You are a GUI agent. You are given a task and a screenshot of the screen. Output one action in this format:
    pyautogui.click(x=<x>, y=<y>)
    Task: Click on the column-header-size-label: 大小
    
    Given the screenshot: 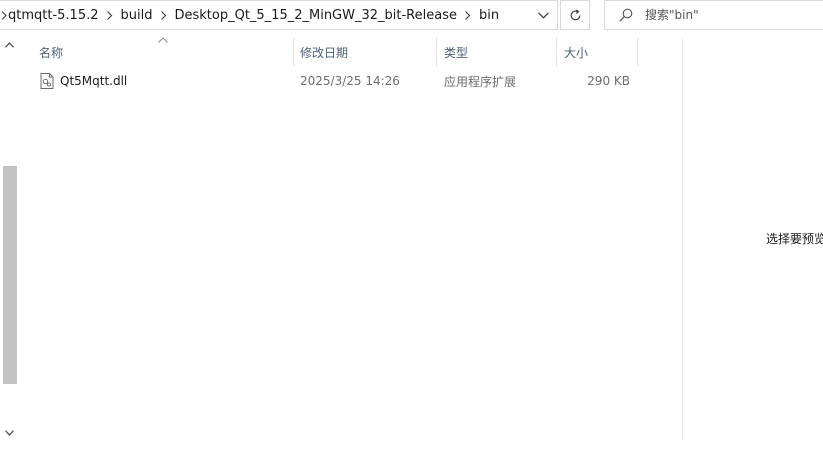 What is the action you would take?
    pyautogui.click(x=576, y=52)
    